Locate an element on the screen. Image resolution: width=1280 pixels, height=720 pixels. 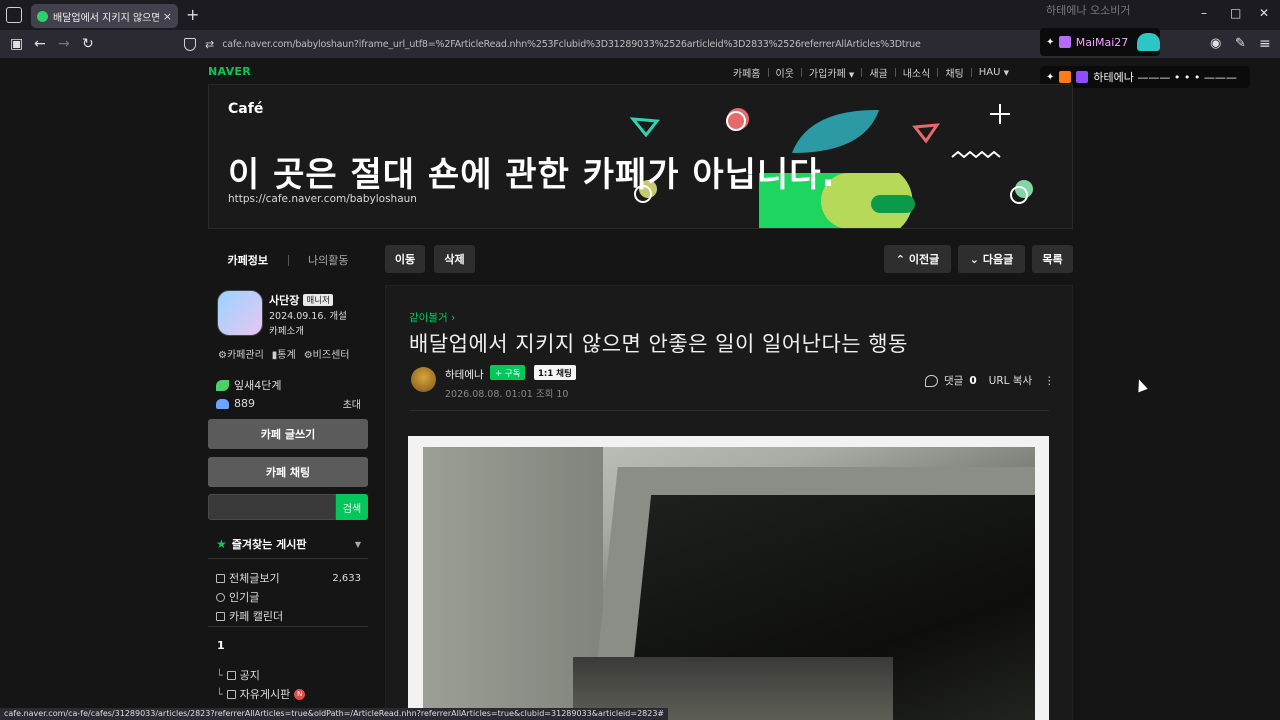
window-close-icon: ✕ is located at coordinates (1264, 13).